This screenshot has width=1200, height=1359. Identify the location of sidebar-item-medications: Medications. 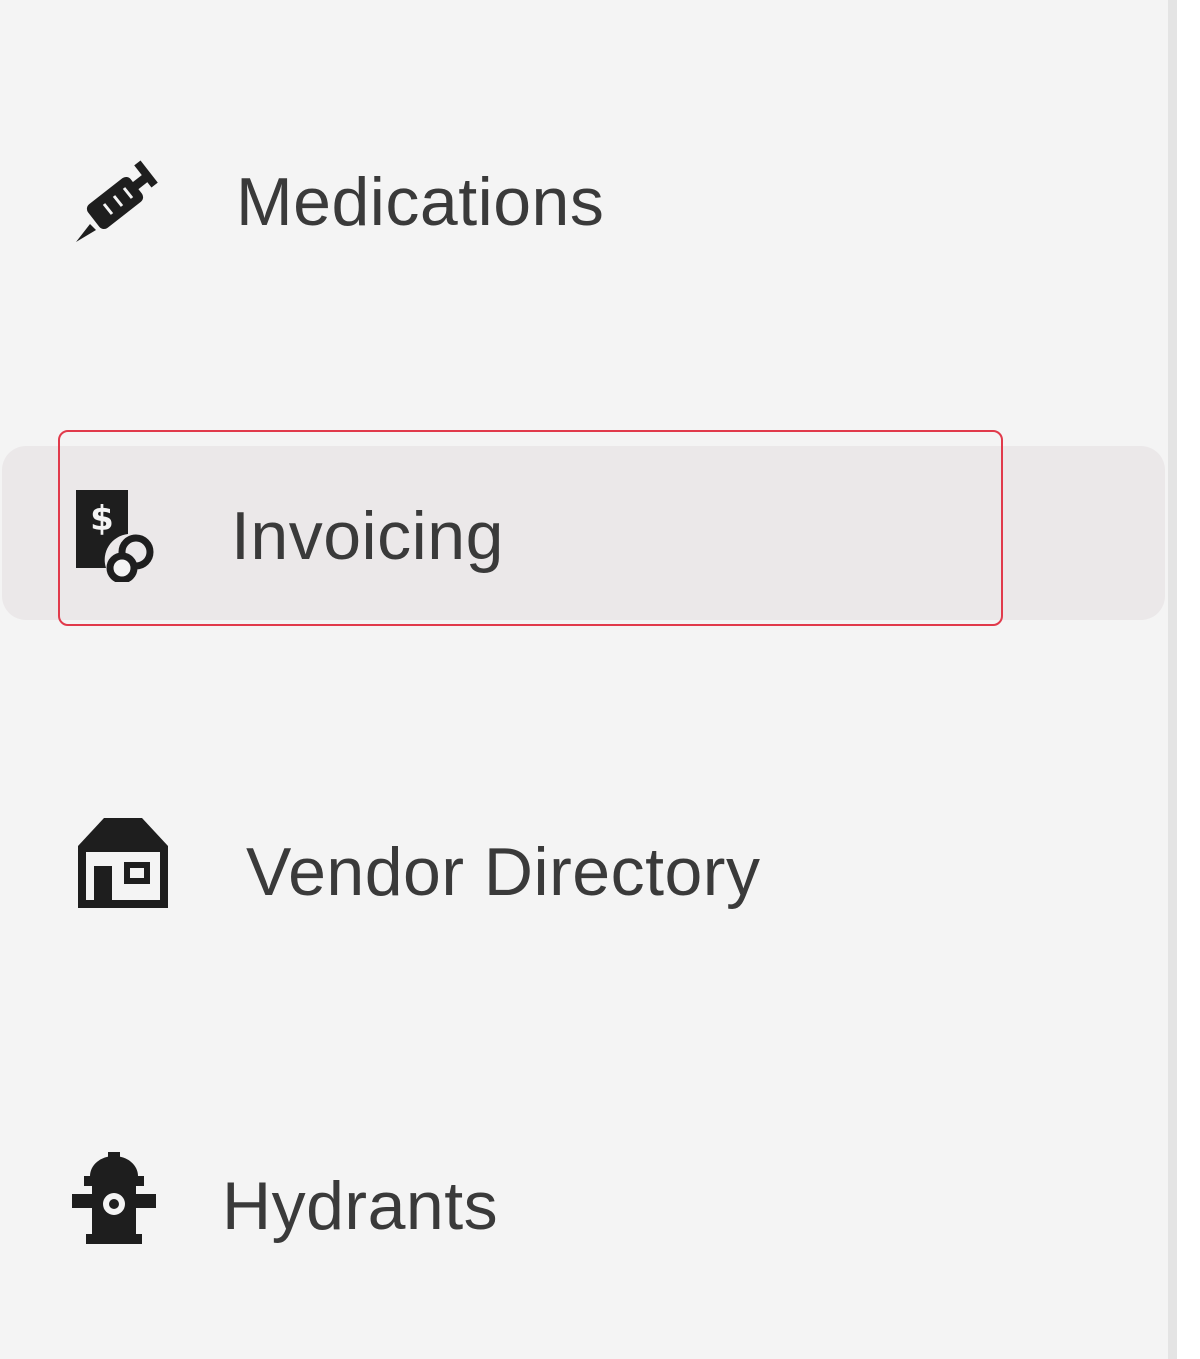
(583, 201).